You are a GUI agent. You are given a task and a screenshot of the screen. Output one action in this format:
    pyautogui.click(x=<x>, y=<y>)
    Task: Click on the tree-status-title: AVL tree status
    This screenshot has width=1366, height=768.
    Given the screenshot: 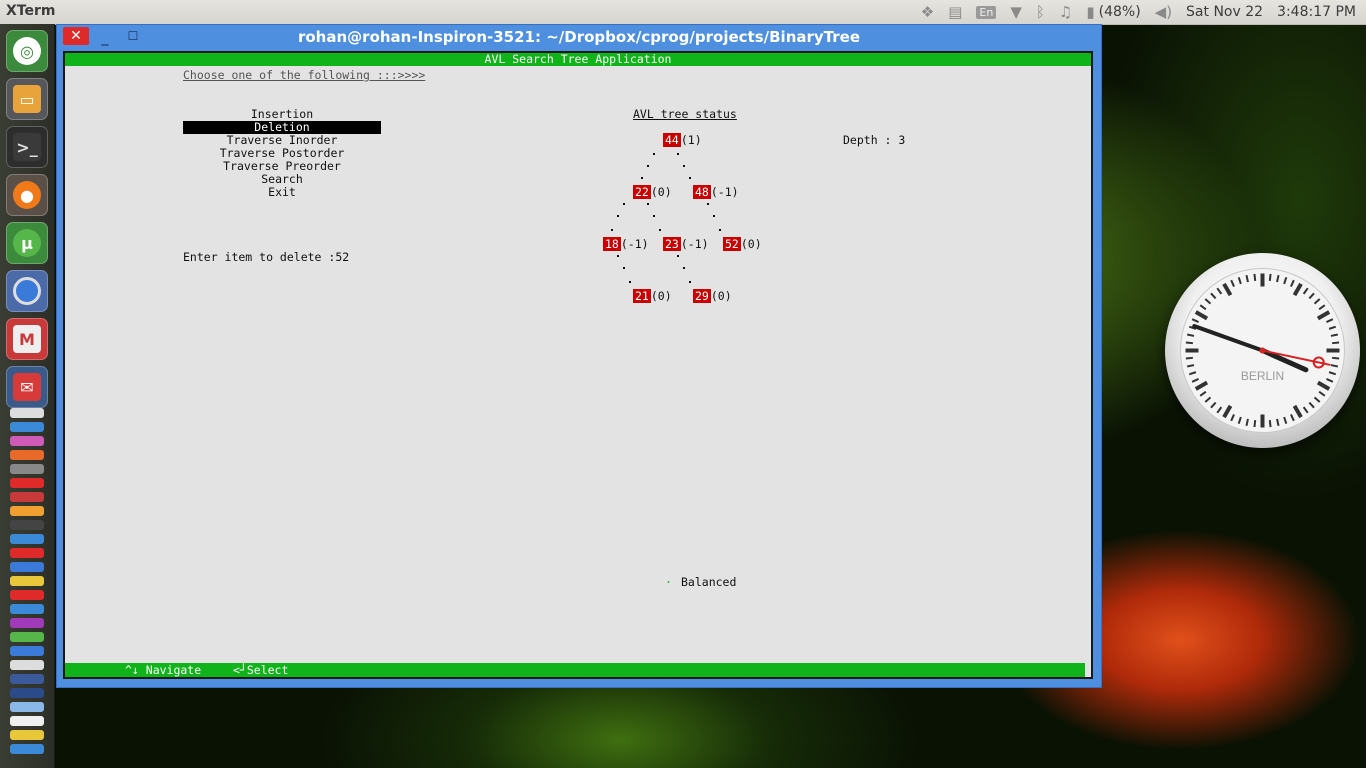 What is the action you would take?
    pyautogui.click(x=685, y=114)
    